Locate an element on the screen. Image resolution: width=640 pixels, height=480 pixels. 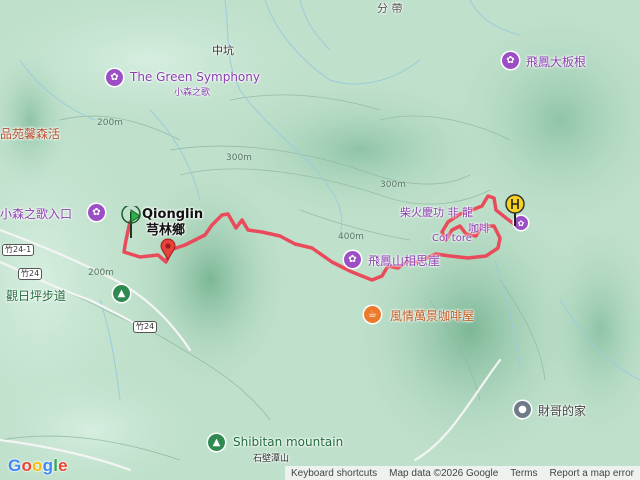
logo-part: G is located at coordinates (15, 465).